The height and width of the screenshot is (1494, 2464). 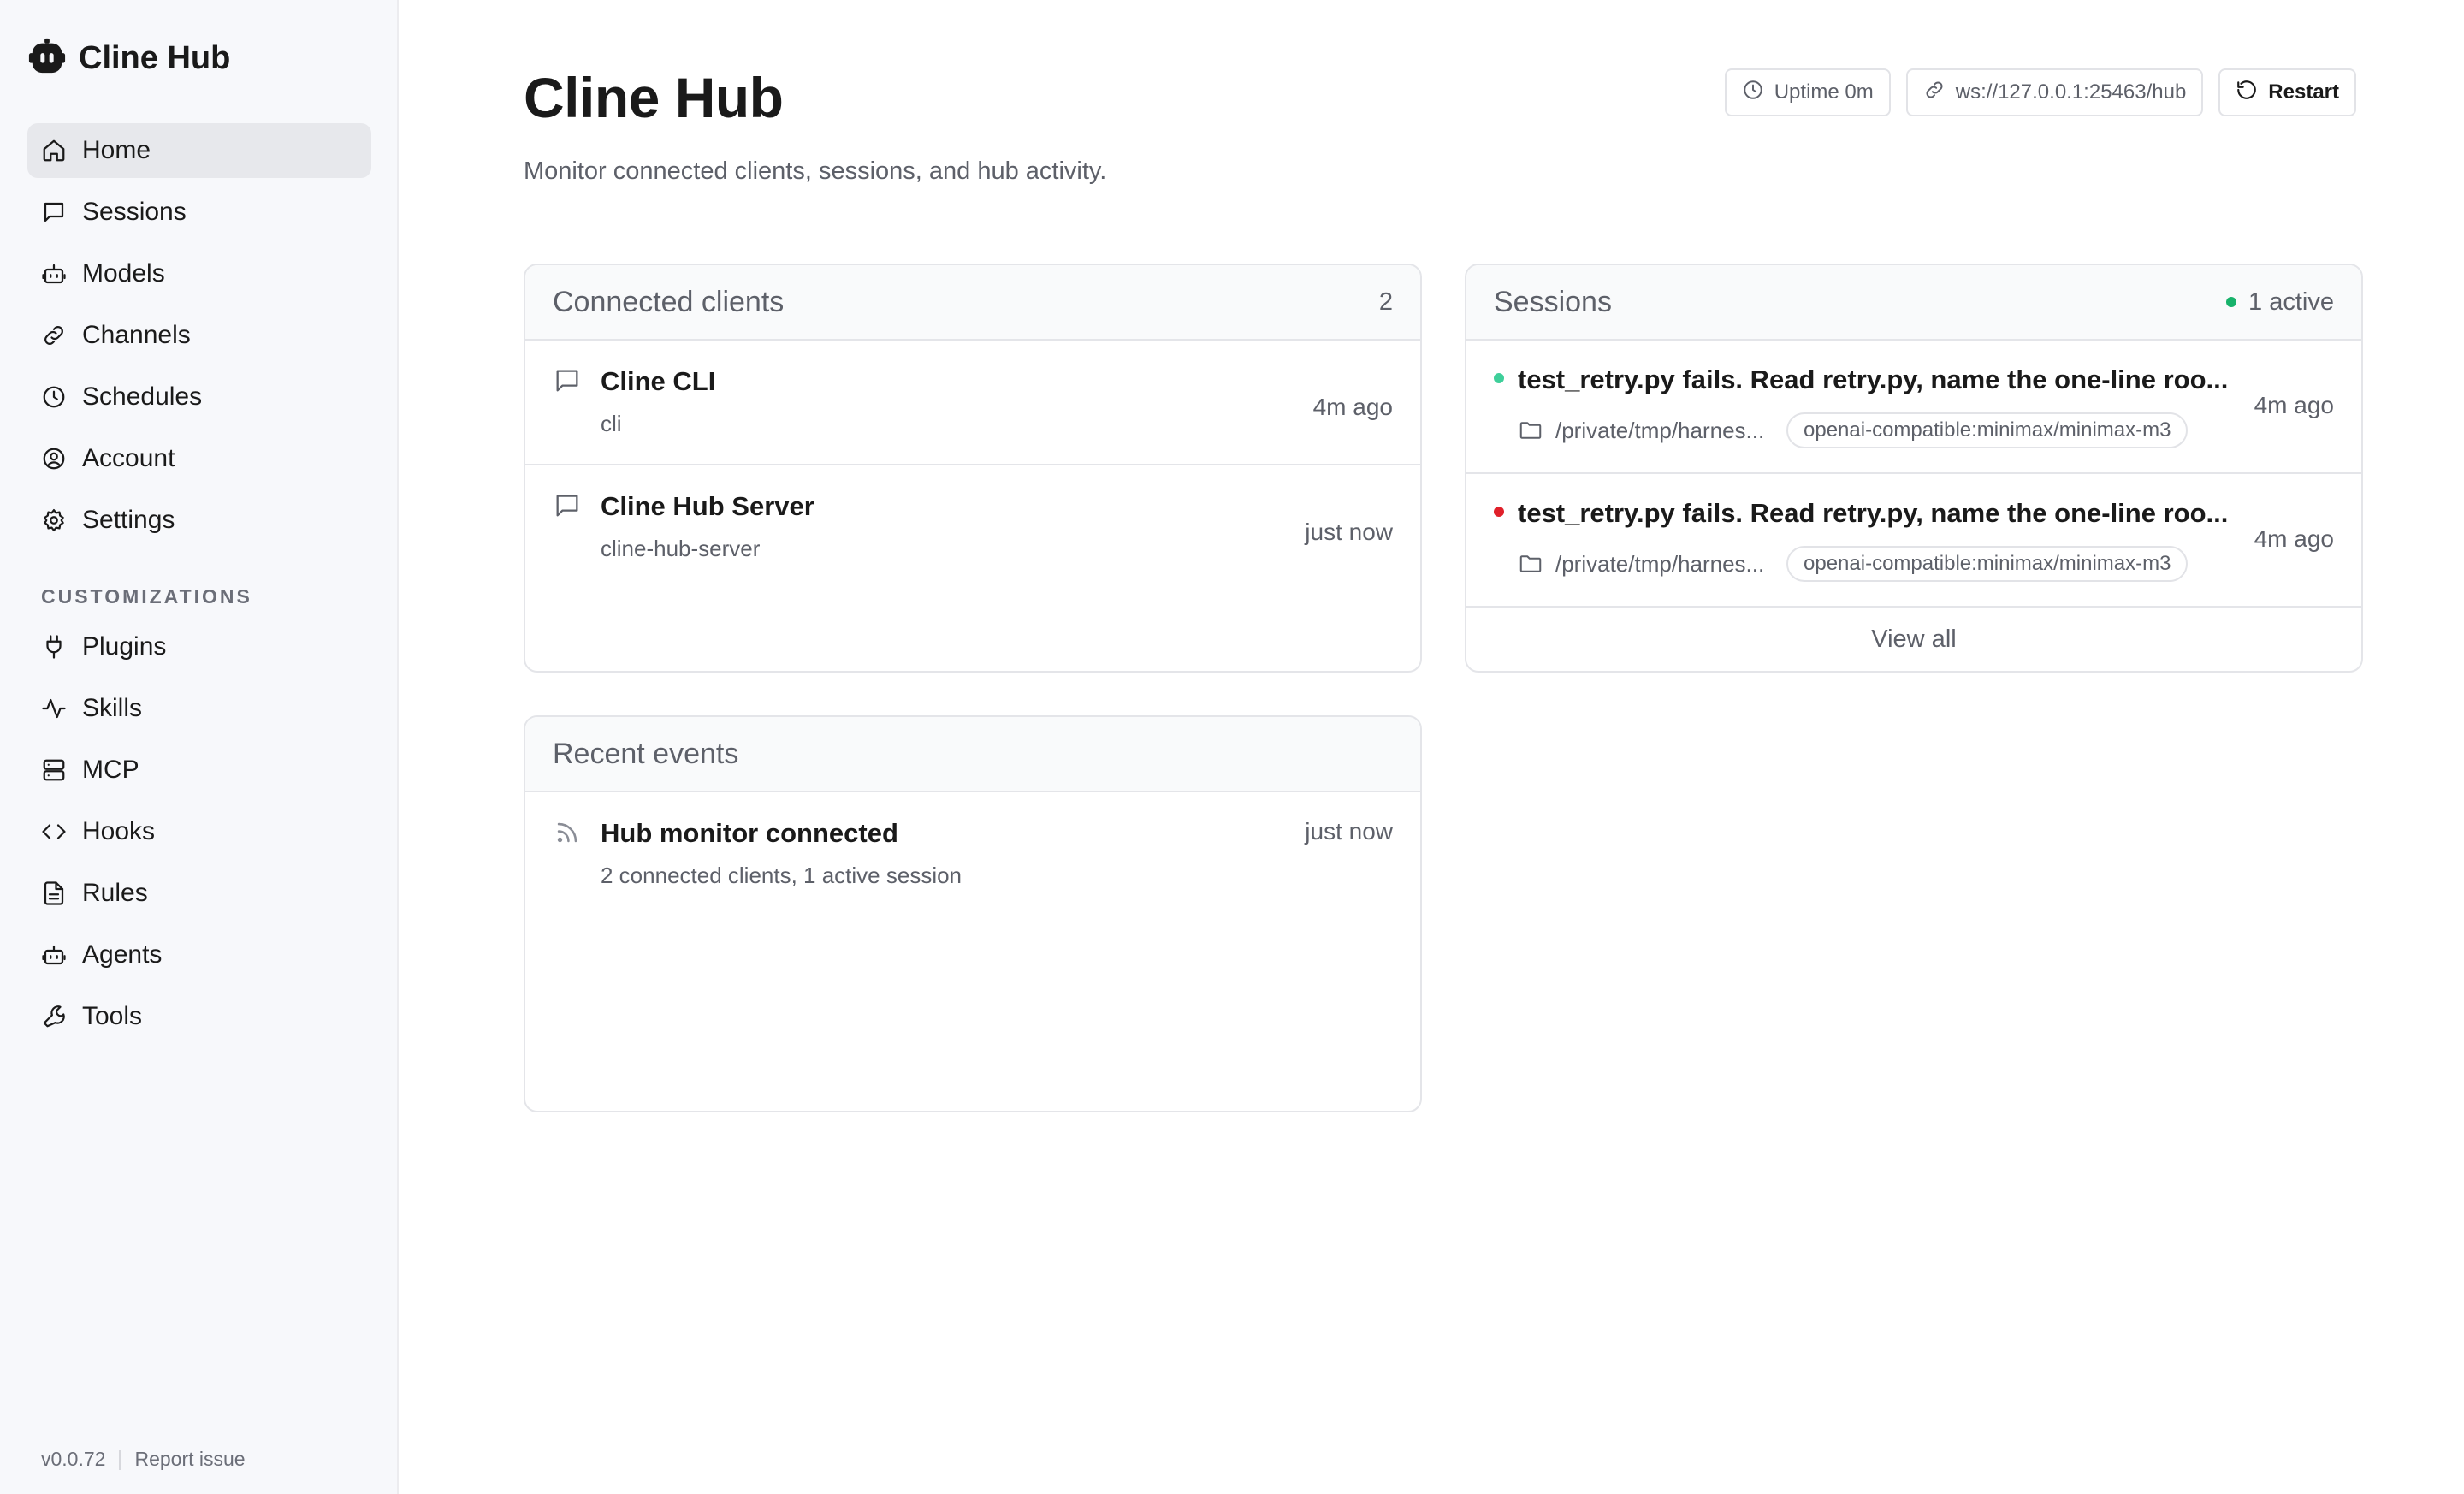 I want to click on view-all-sessions-button: View all, so click(x=1913, y=639).